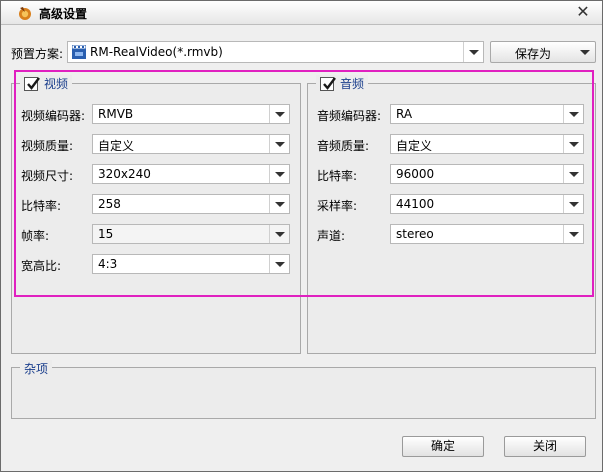 This screenshot has width=603, height=472. Describe the element at coordinates (331, 236) in the screenshot. I see `audio-channel-label: 声道:` at that location.